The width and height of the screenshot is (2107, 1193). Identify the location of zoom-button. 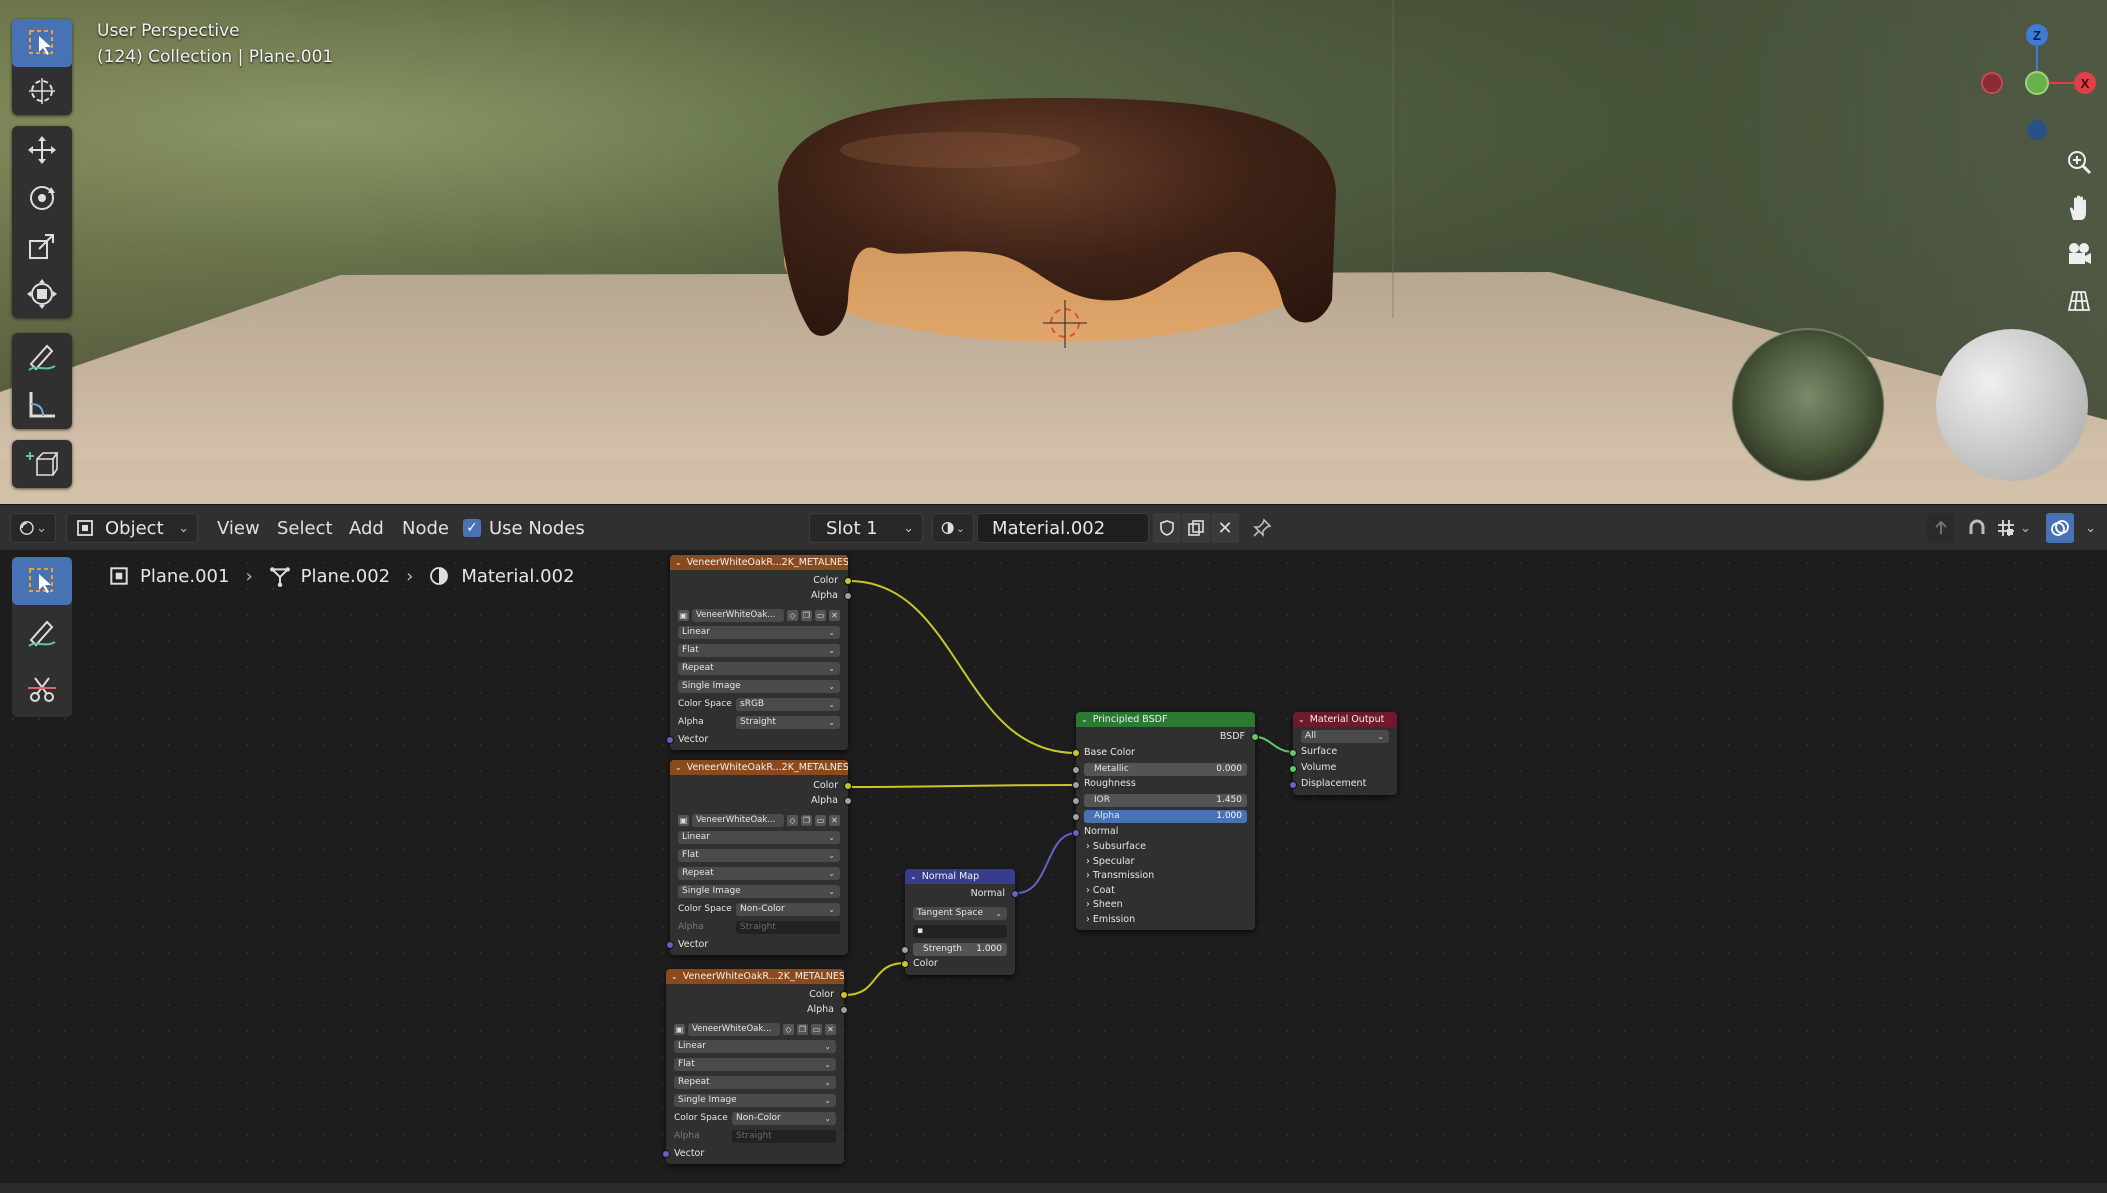
(2079, 162).